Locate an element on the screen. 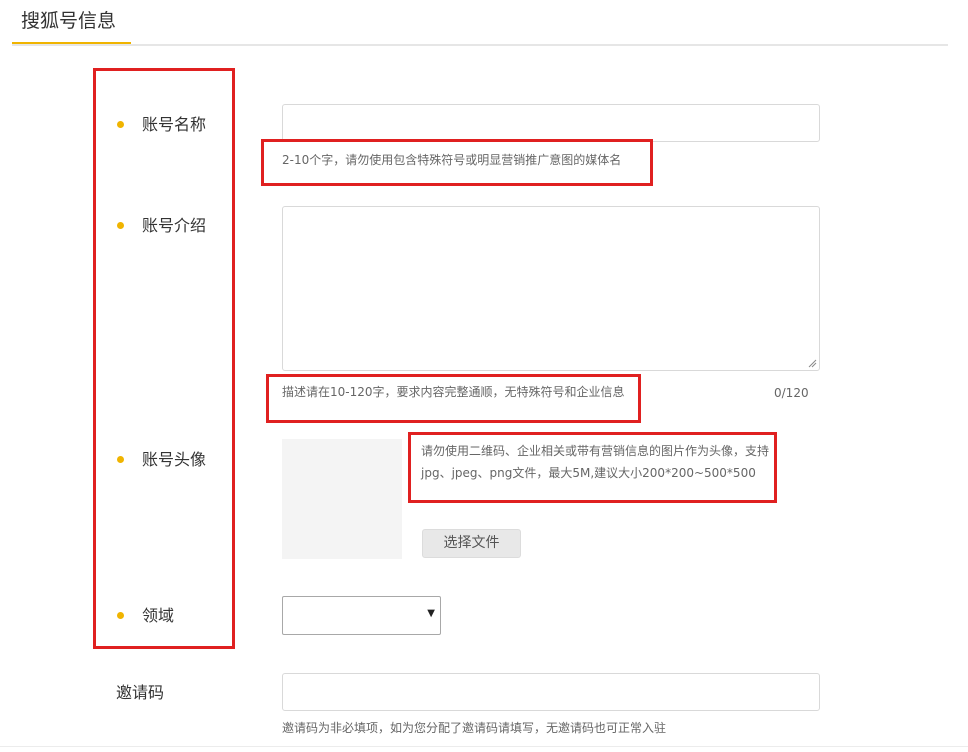  invite-code-label: 邀请码 is located at coordinates (140, 692).